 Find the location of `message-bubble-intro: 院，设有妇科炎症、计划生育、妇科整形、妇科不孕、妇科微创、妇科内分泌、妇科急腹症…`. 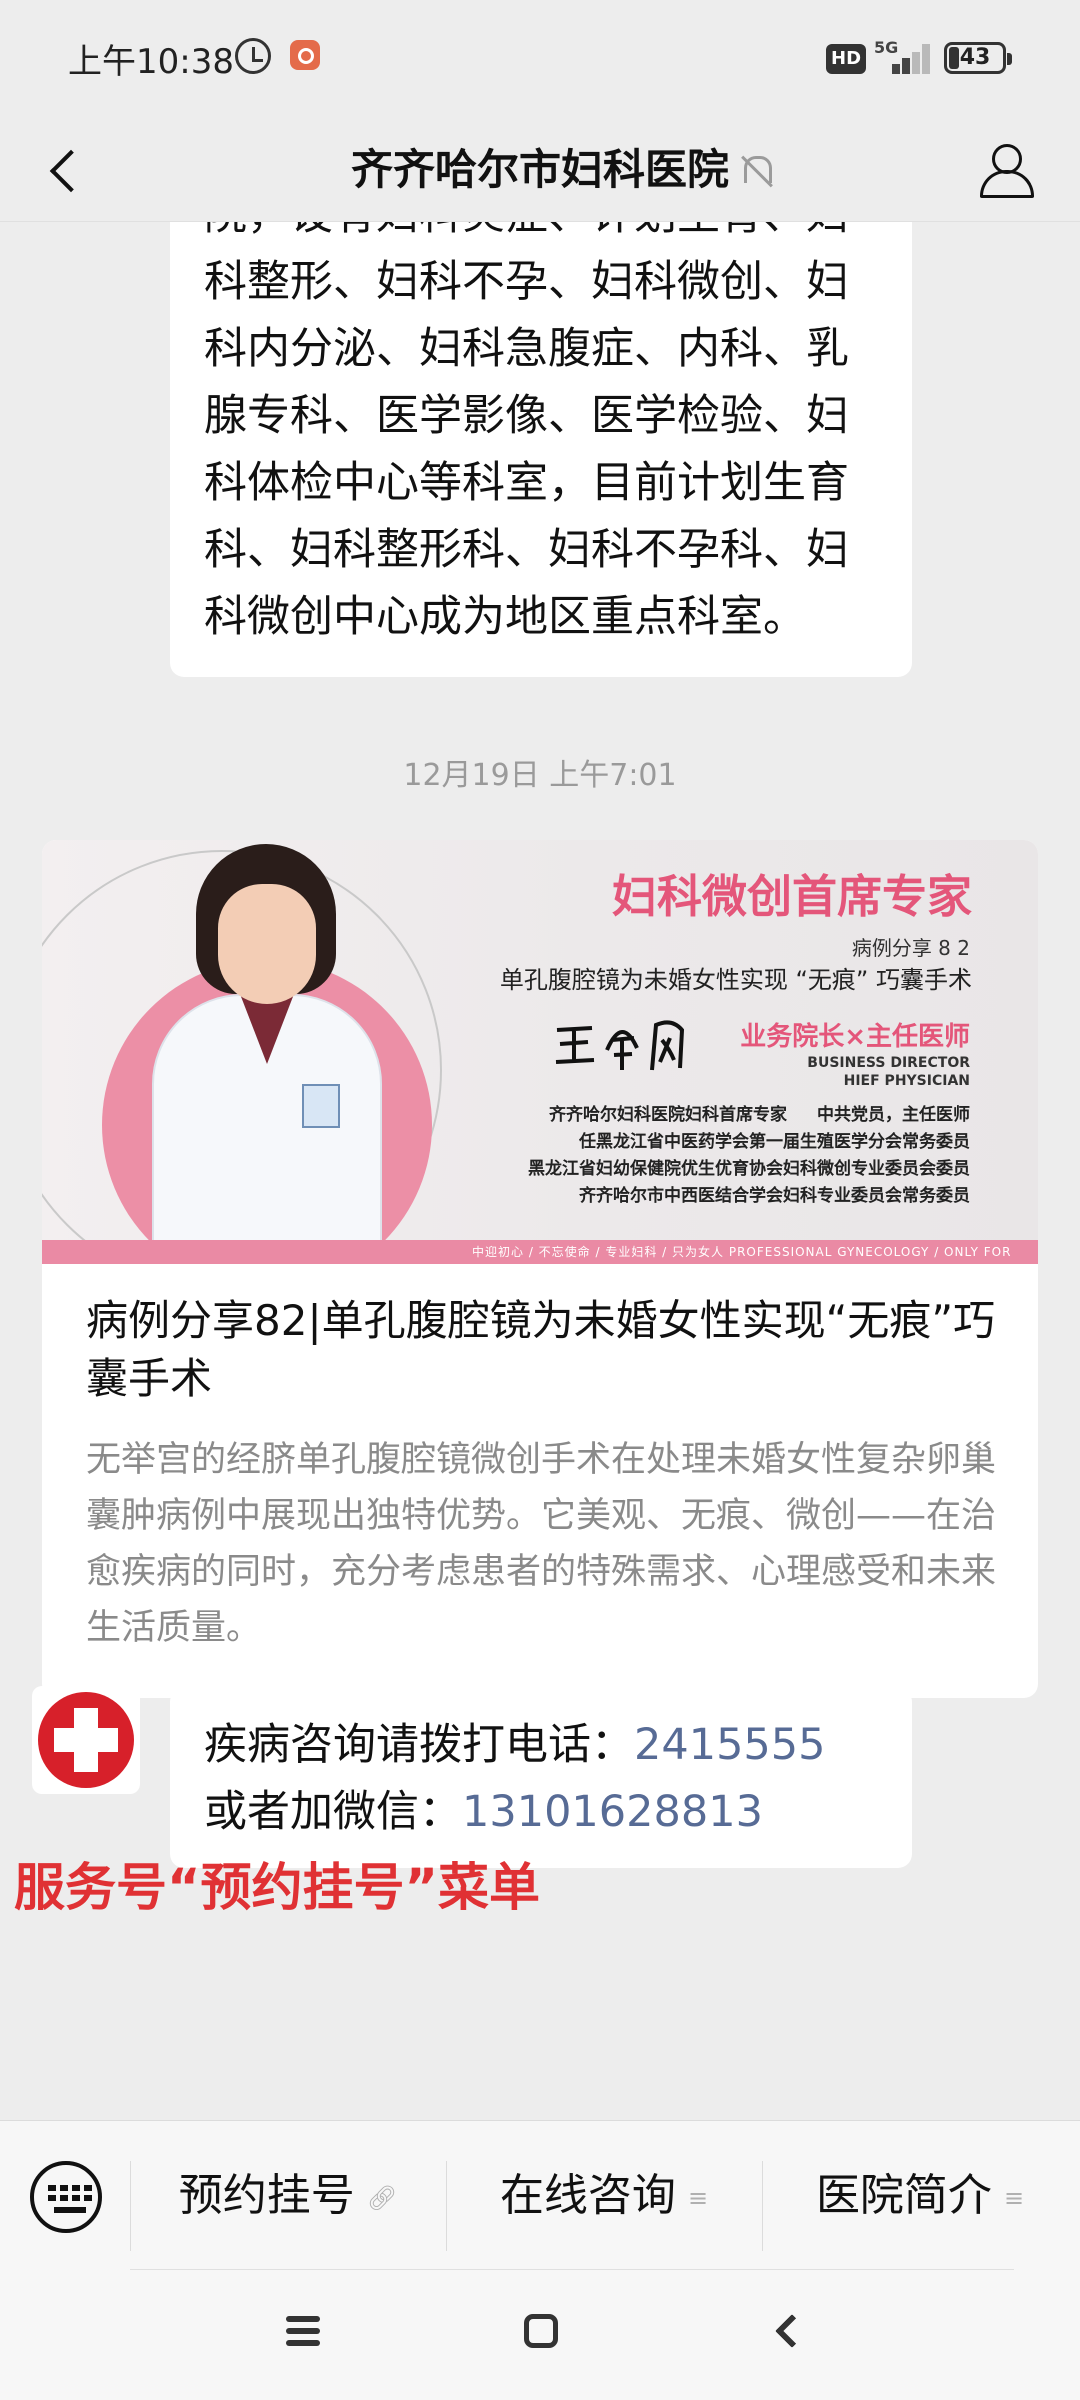

message-bubble-intro: 院，设有妇科炎症、计划生育、妇科整形、妇科不孕、妇科微创、妇科内分泌、妇科急腹症… is located at coordinates (541, 449).